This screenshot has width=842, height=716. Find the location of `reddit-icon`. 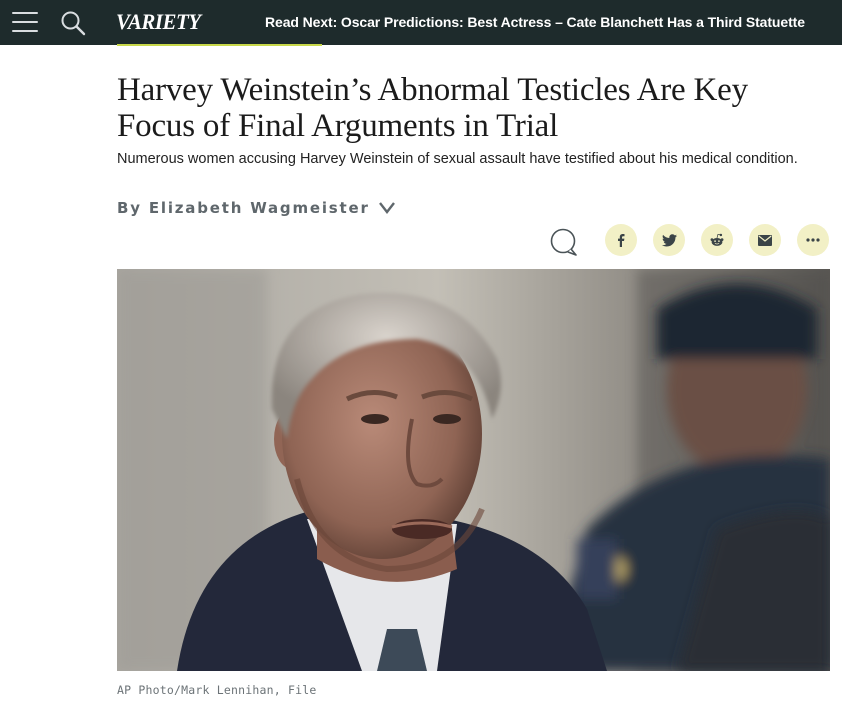

reddit-icon is located at coordinates (717, 239).